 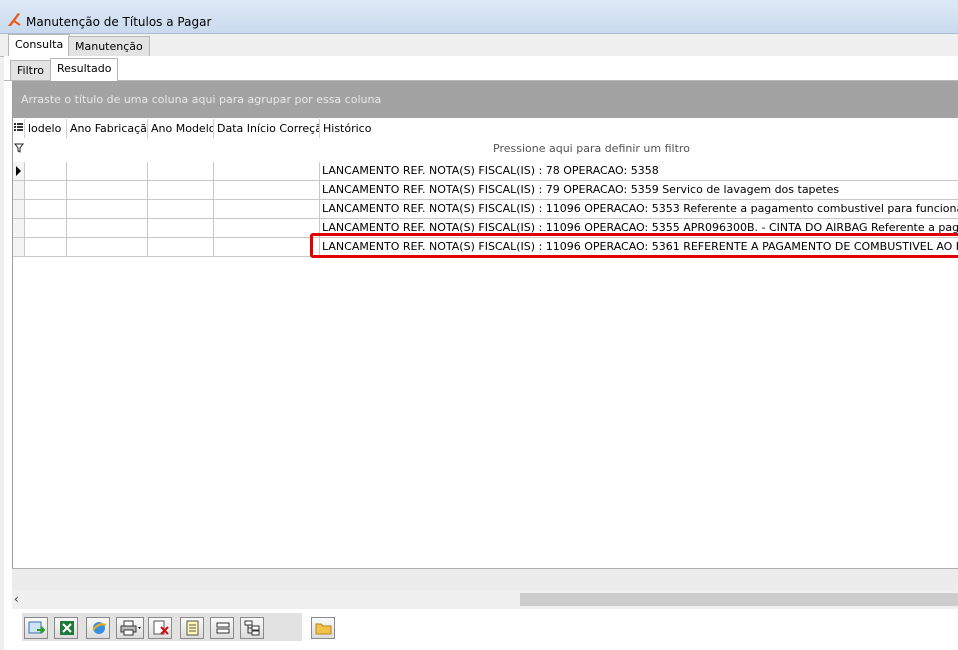 I want to click on document-icon, so click(x=192, y=628).